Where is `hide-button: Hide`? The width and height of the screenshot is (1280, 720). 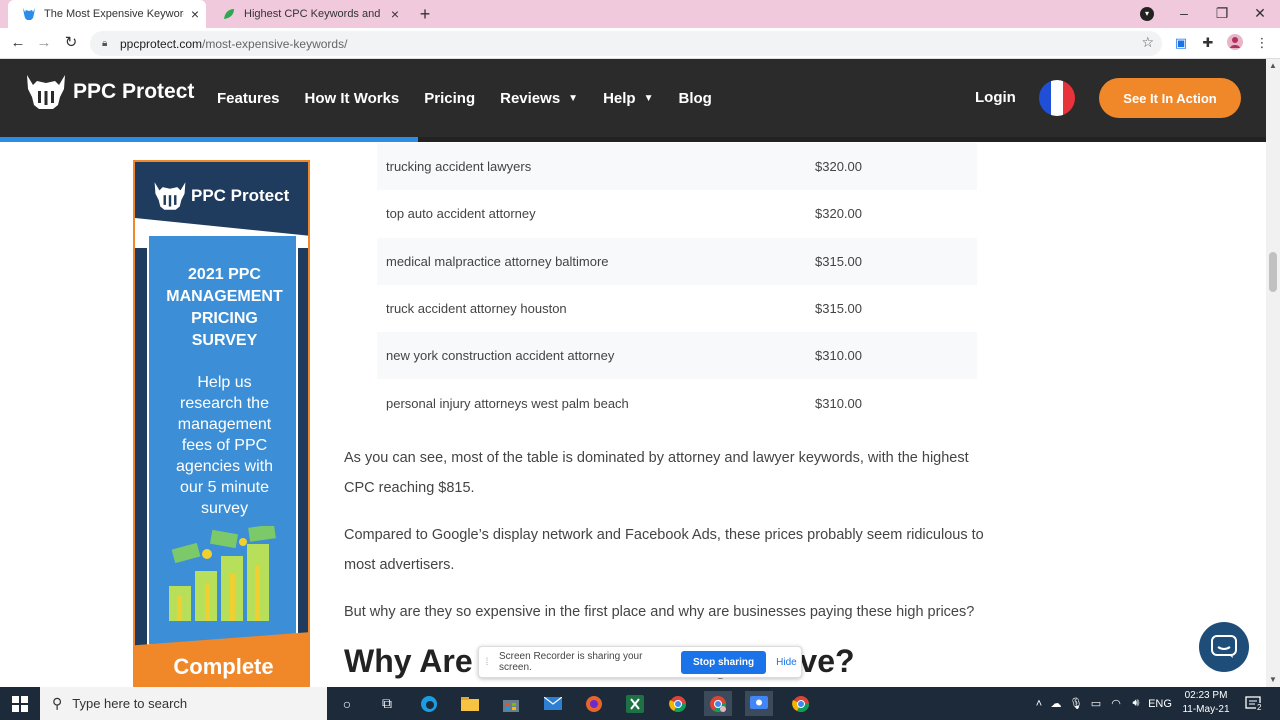
hide-button: Hide is located at coordinates (786, 662).